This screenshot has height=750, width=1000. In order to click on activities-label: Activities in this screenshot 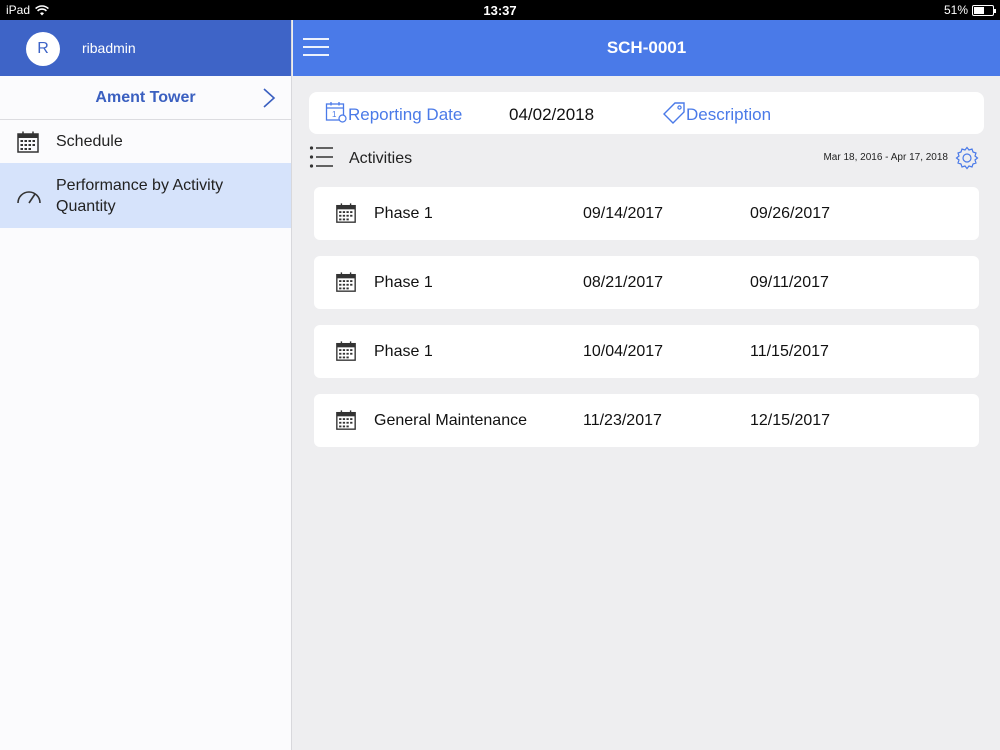, I will do `click(381, 158)`.